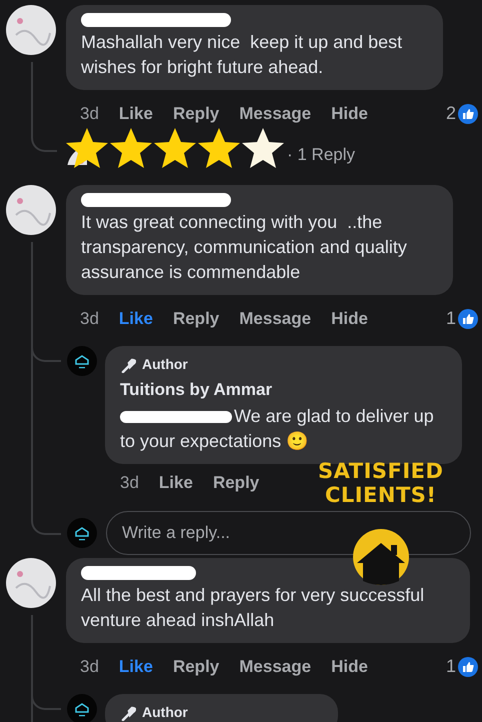  Describe the element at coordinates (244, 247) in the screenshot. I see `comment-text: It was great connecting with you ..the transparency, communication and quality assurance is commendable` at that location.